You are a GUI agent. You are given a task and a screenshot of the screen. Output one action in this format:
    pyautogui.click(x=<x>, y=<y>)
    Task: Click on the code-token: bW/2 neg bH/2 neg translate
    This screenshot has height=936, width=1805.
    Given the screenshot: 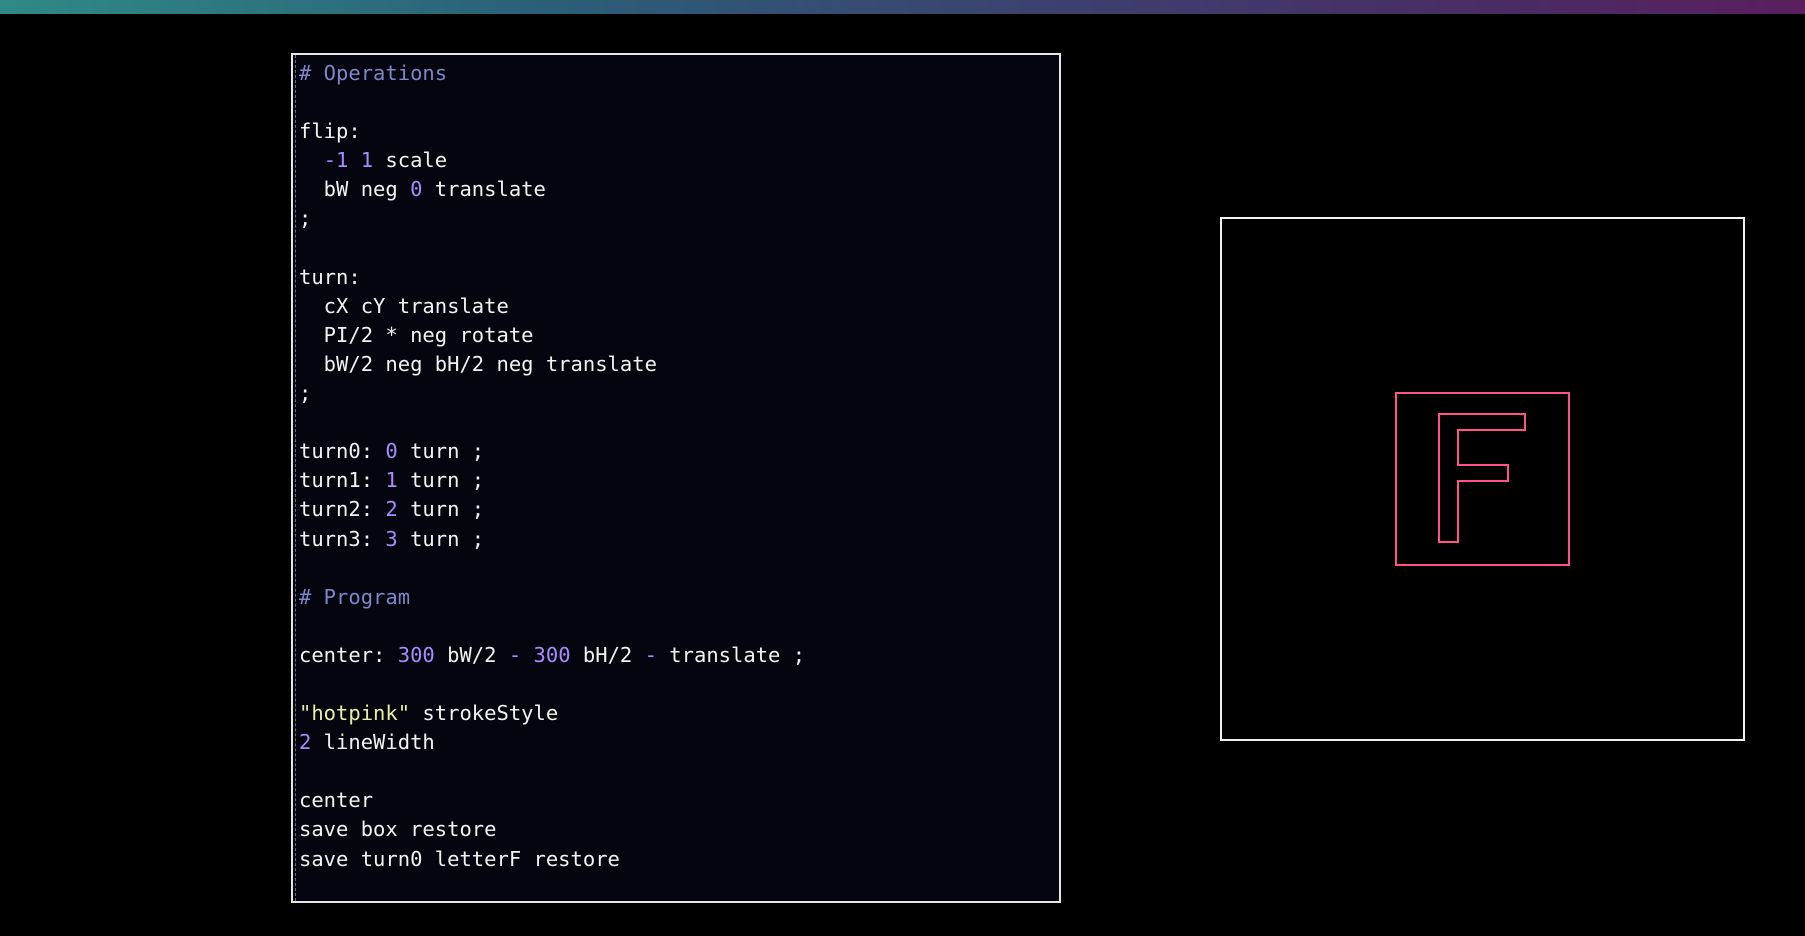 What is the action you would take?
    pyautogui.click(x=478, y=363)
    